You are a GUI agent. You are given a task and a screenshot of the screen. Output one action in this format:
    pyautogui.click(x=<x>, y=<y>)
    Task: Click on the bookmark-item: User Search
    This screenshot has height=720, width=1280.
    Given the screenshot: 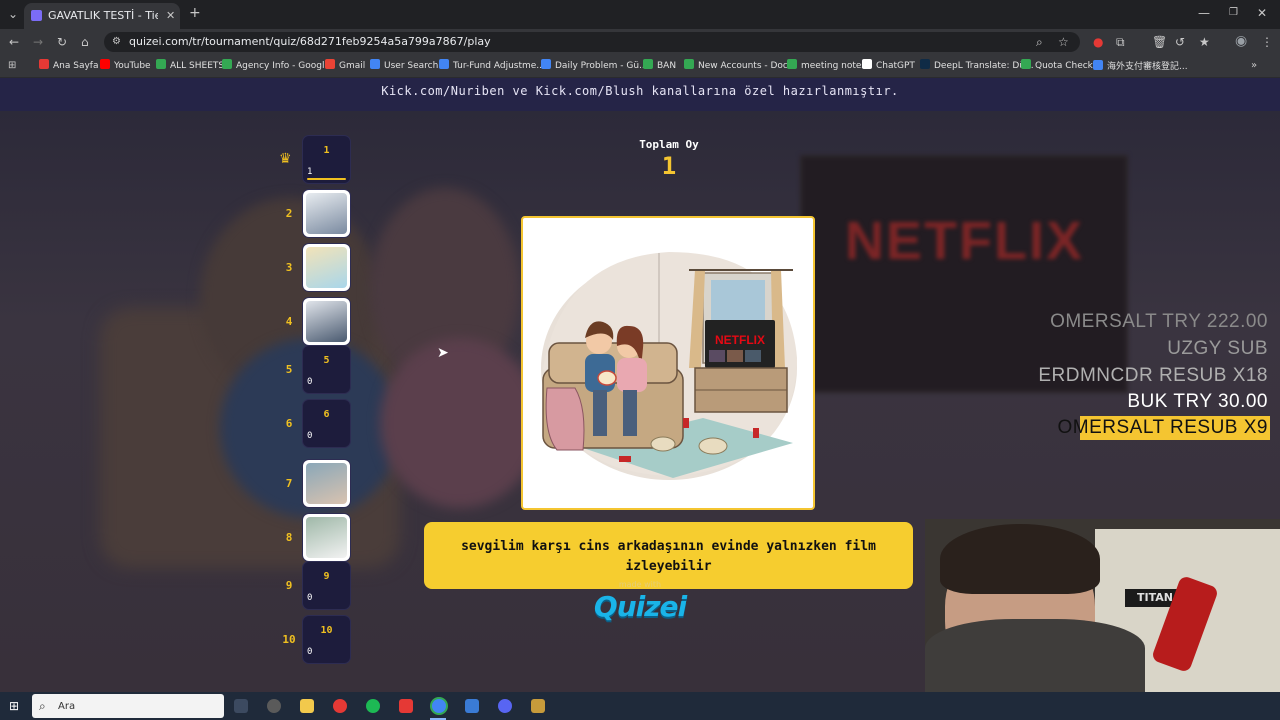 What is the action you would take?
    pyautogui.click(x=404, y=65)
    